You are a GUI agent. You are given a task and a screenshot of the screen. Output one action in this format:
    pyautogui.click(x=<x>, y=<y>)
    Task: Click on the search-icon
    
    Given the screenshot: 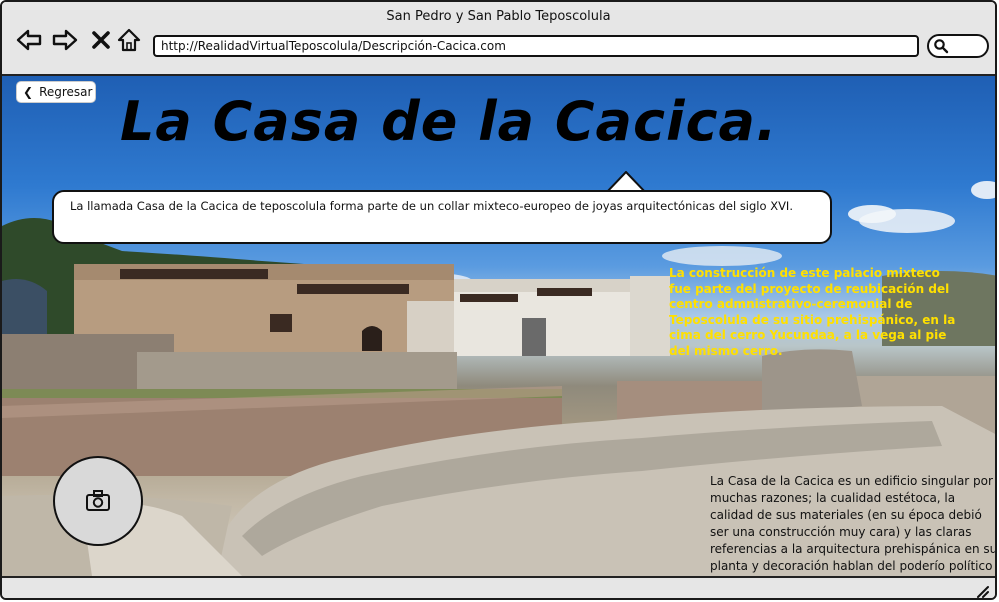 What is the action you would take?
    pyautogui.click(x=941, y=46)
    